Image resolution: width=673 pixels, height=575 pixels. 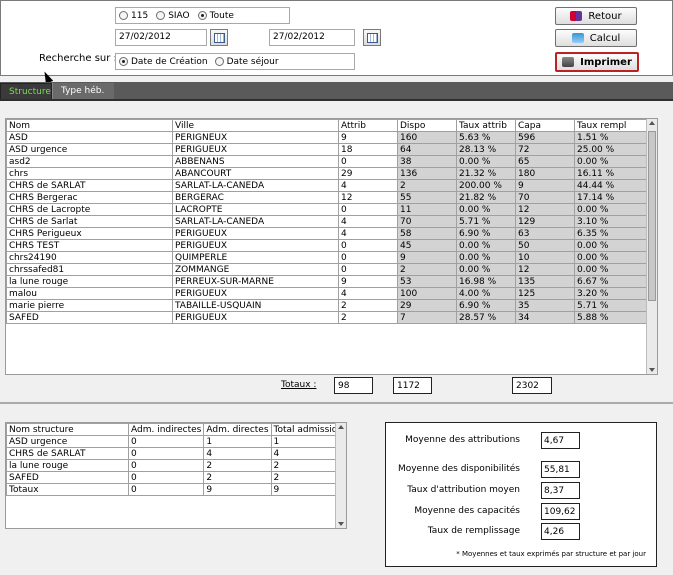 I want to click on table-cell: CHRS TEST, so click(x=89, y=245).